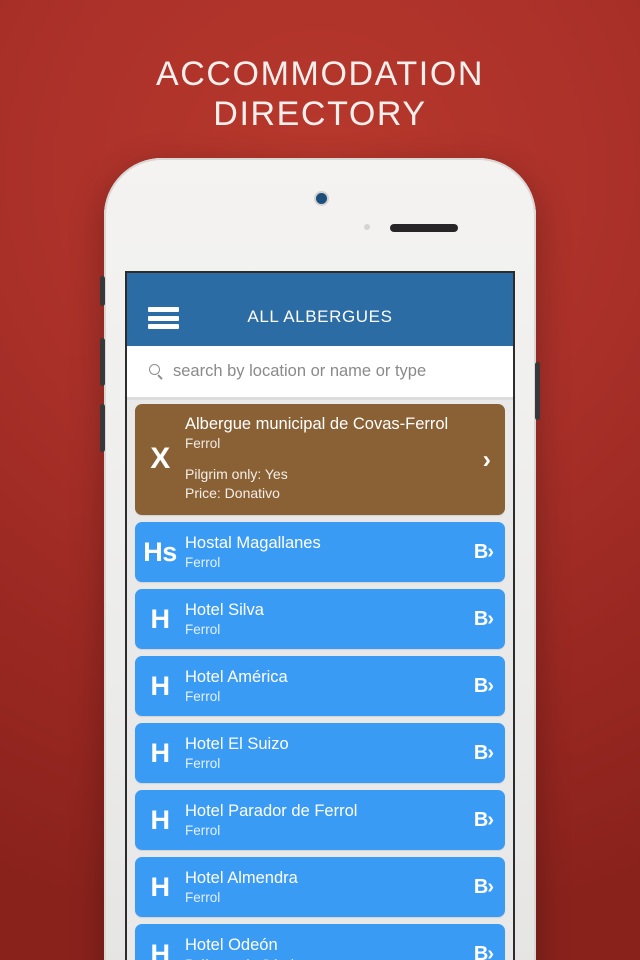 This screenshot has width=640, height=960. I want to click on list-item-body: Hotel El Suizo Ferrol, so click(319, 753).